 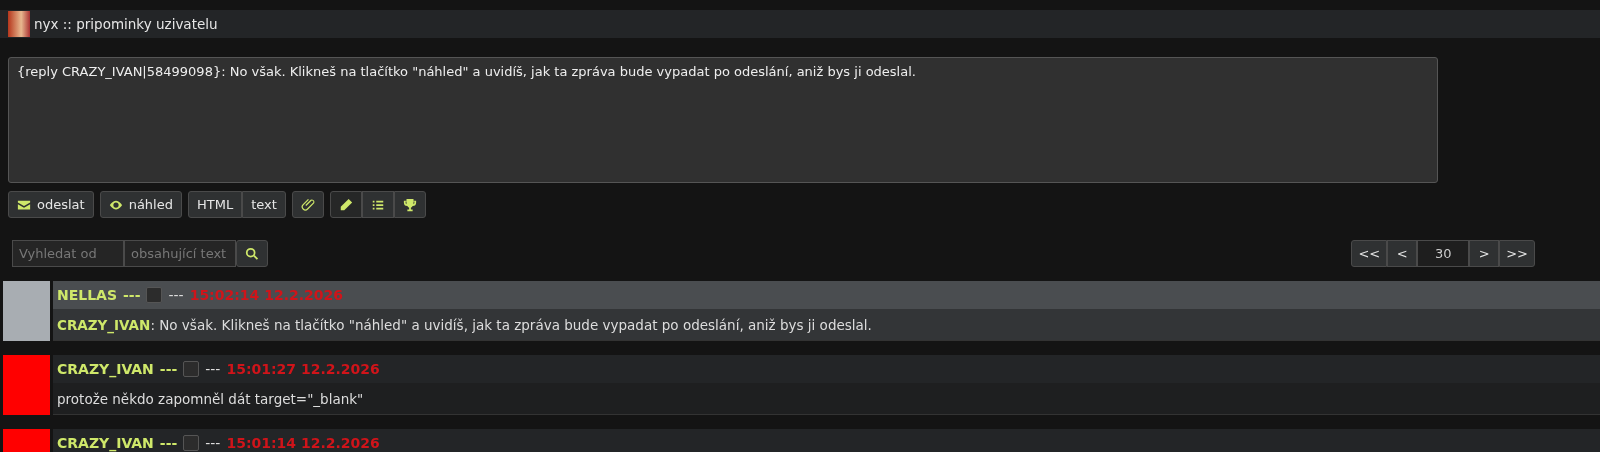 I want to click on list-button, so click(x=377, y=204).